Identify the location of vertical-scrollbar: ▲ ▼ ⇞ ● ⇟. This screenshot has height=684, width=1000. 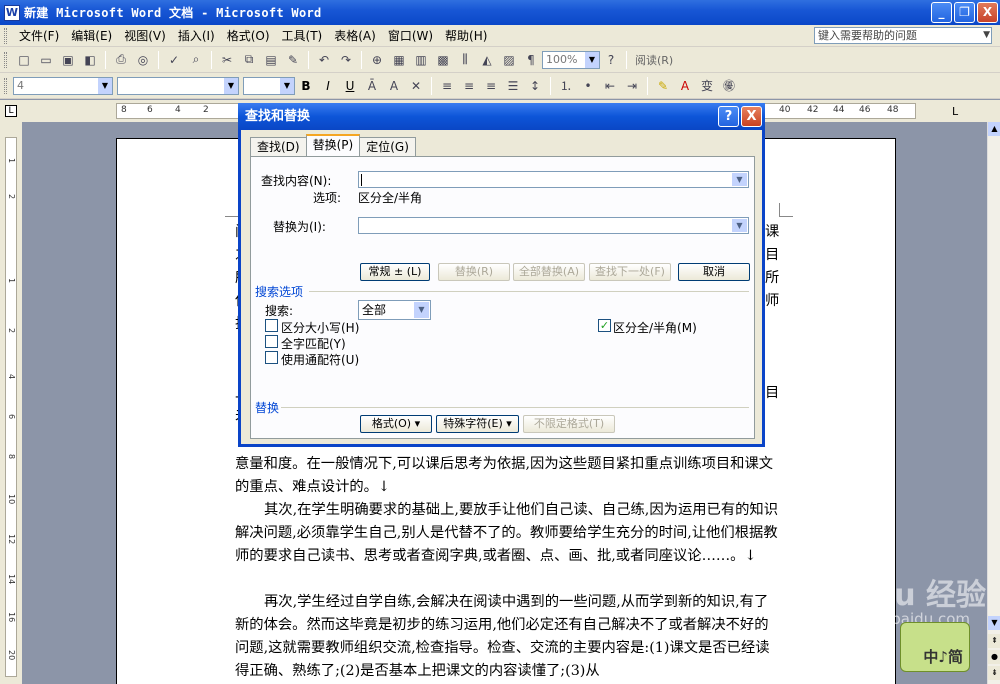
(993, 403).